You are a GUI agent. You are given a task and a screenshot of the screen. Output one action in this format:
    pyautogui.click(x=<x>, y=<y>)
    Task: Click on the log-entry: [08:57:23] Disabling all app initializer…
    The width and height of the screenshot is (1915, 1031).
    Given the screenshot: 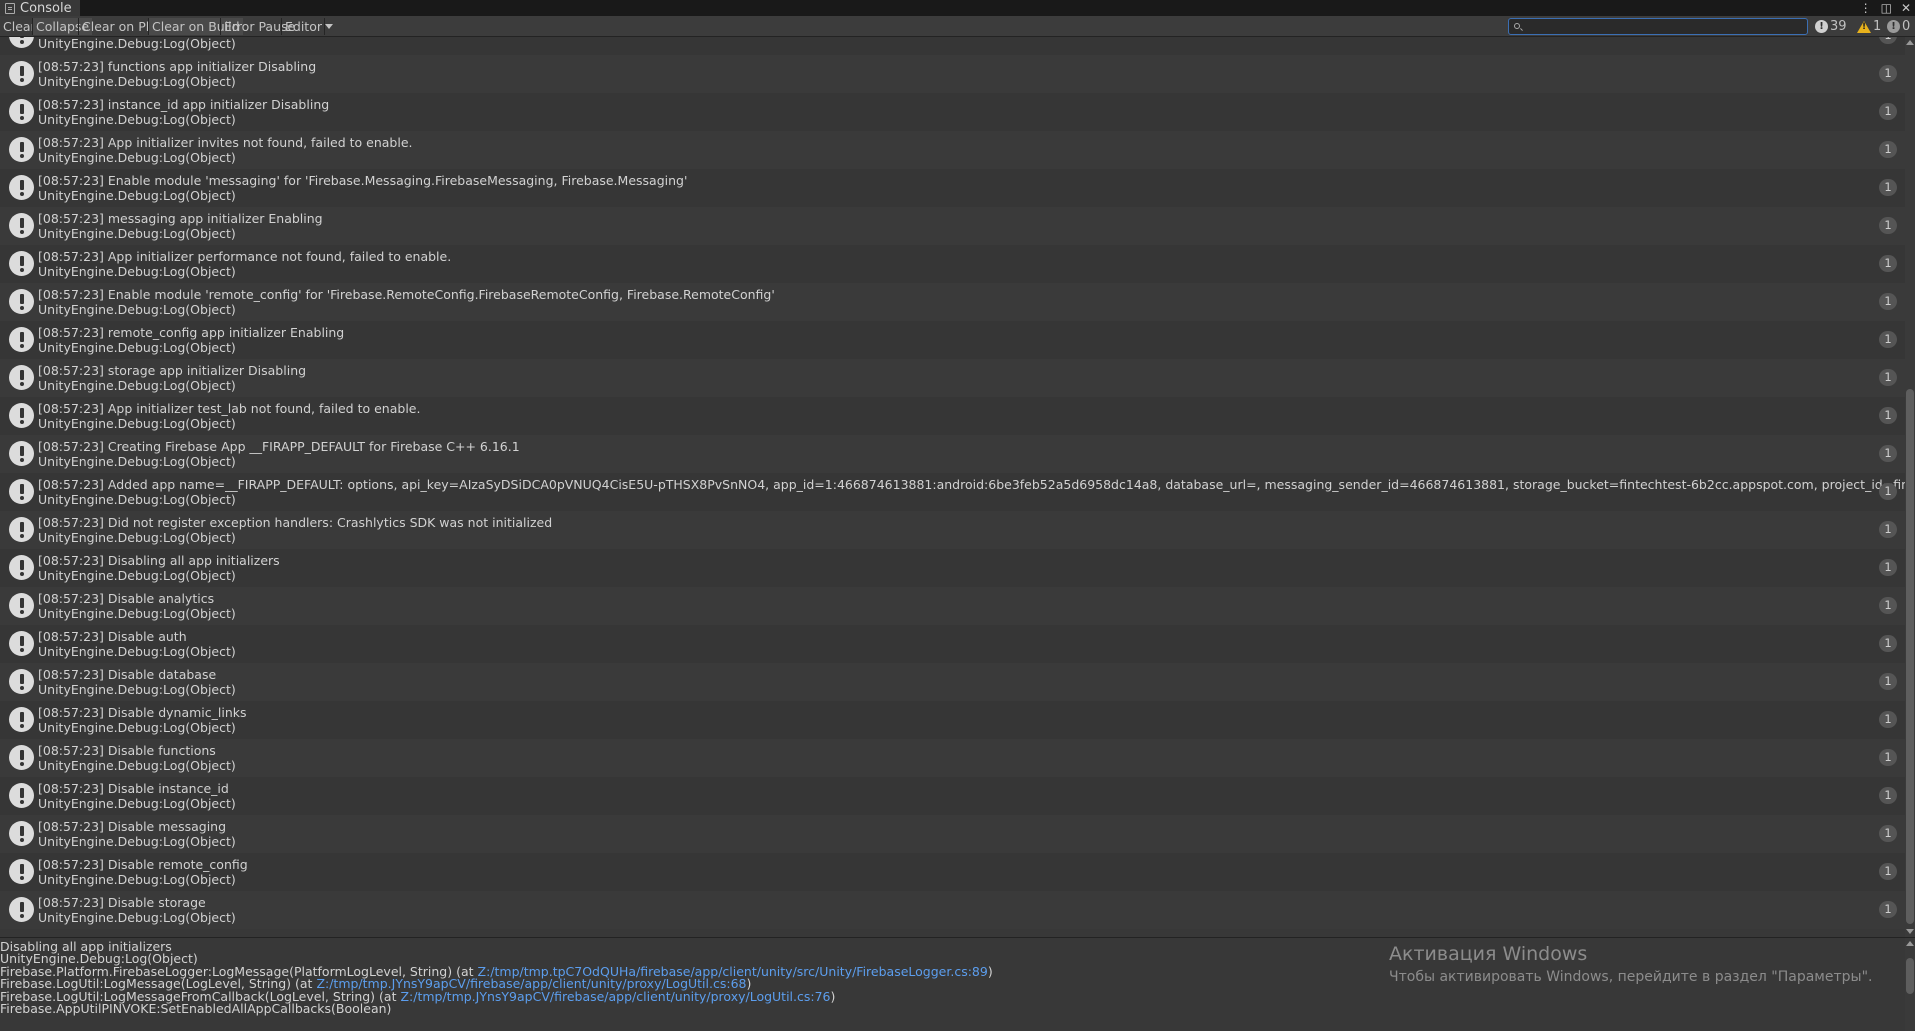 What is the action you would take?
    pyautogui.click(x=952, y=568)
    